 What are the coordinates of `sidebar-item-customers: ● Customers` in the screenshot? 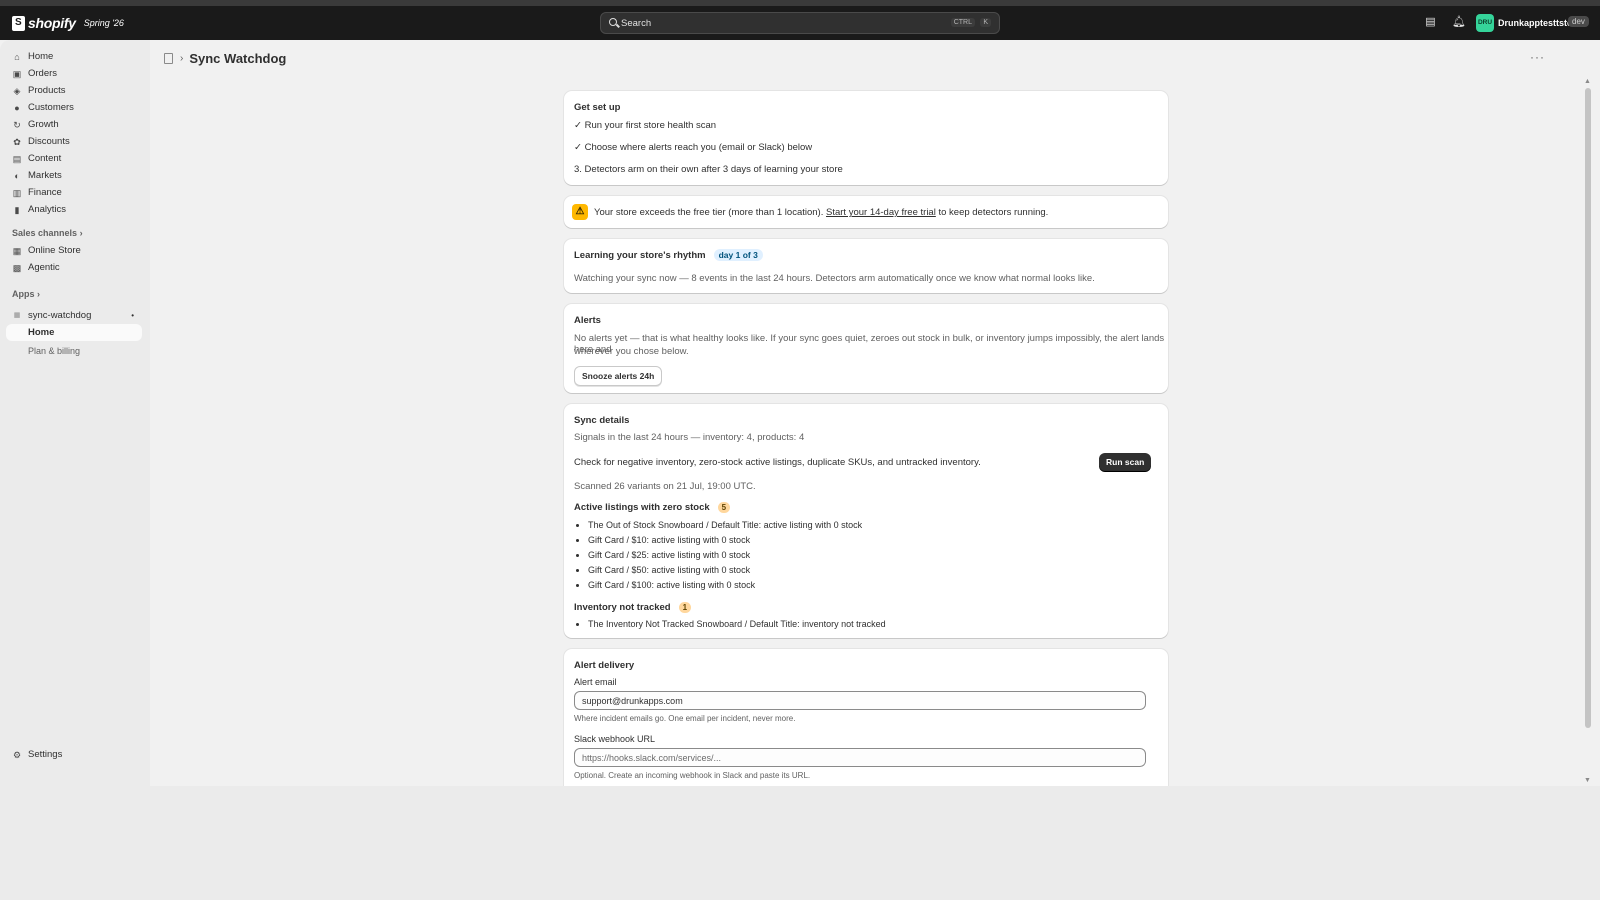 It's located at (74, 107).